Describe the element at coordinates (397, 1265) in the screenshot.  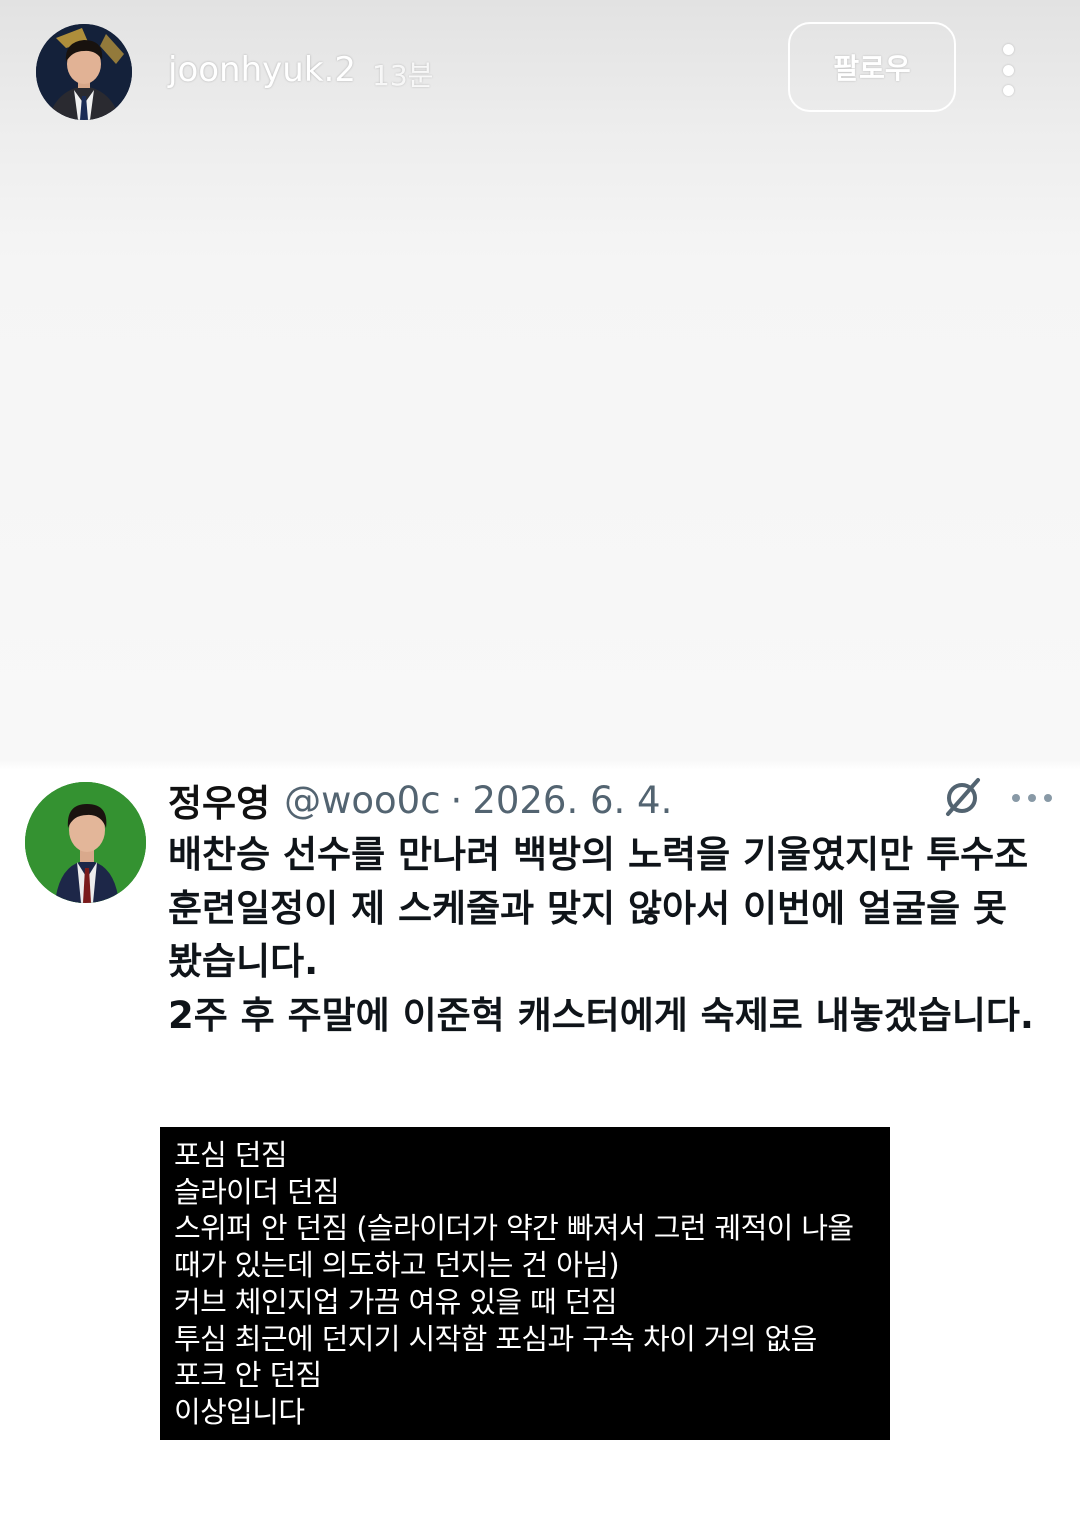
I see `attachment-line: 때가 있는데 의도하고 던지는 건 아님)` at that location.